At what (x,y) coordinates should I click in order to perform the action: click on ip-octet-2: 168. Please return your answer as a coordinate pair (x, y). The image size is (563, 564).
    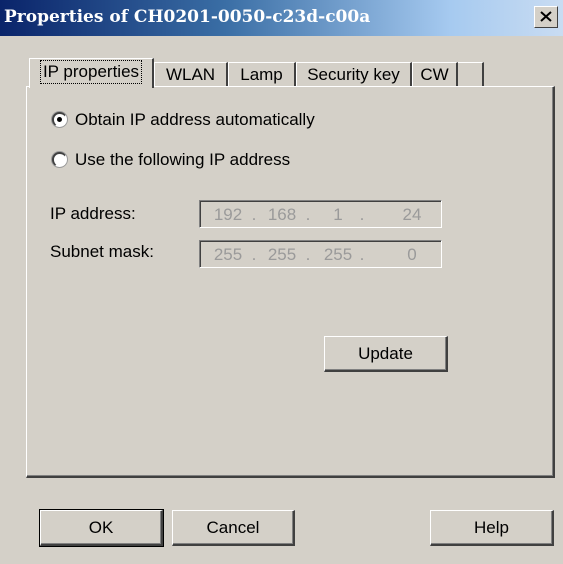
    Looking at the image, I should click on (282, 214).